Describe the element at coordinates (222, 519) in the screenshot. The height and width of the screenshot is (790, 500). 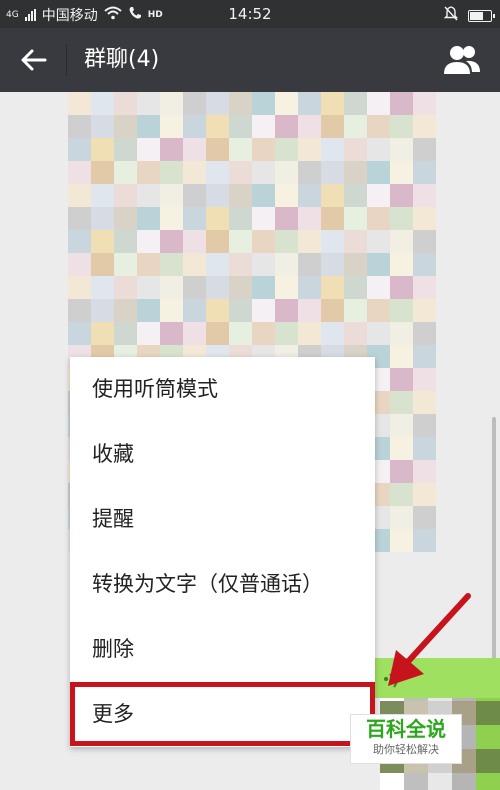
I see `menu-item-remind: 提醒` at that location.